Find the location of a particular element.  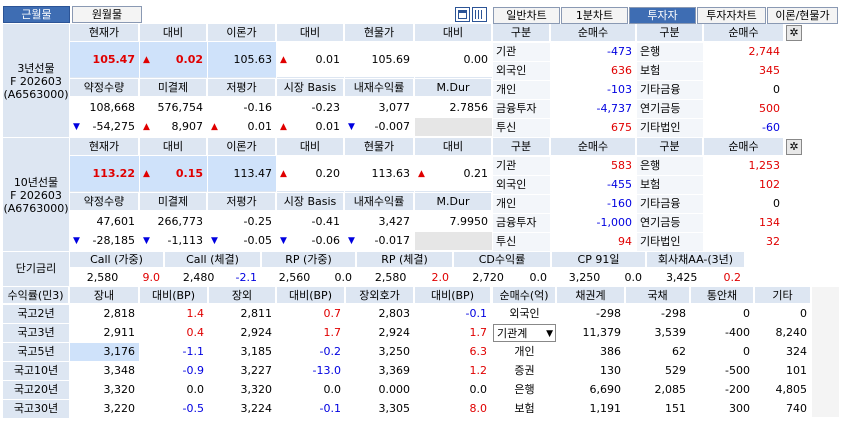

yield-value: 3,305 is located at coordinates (394, 408).